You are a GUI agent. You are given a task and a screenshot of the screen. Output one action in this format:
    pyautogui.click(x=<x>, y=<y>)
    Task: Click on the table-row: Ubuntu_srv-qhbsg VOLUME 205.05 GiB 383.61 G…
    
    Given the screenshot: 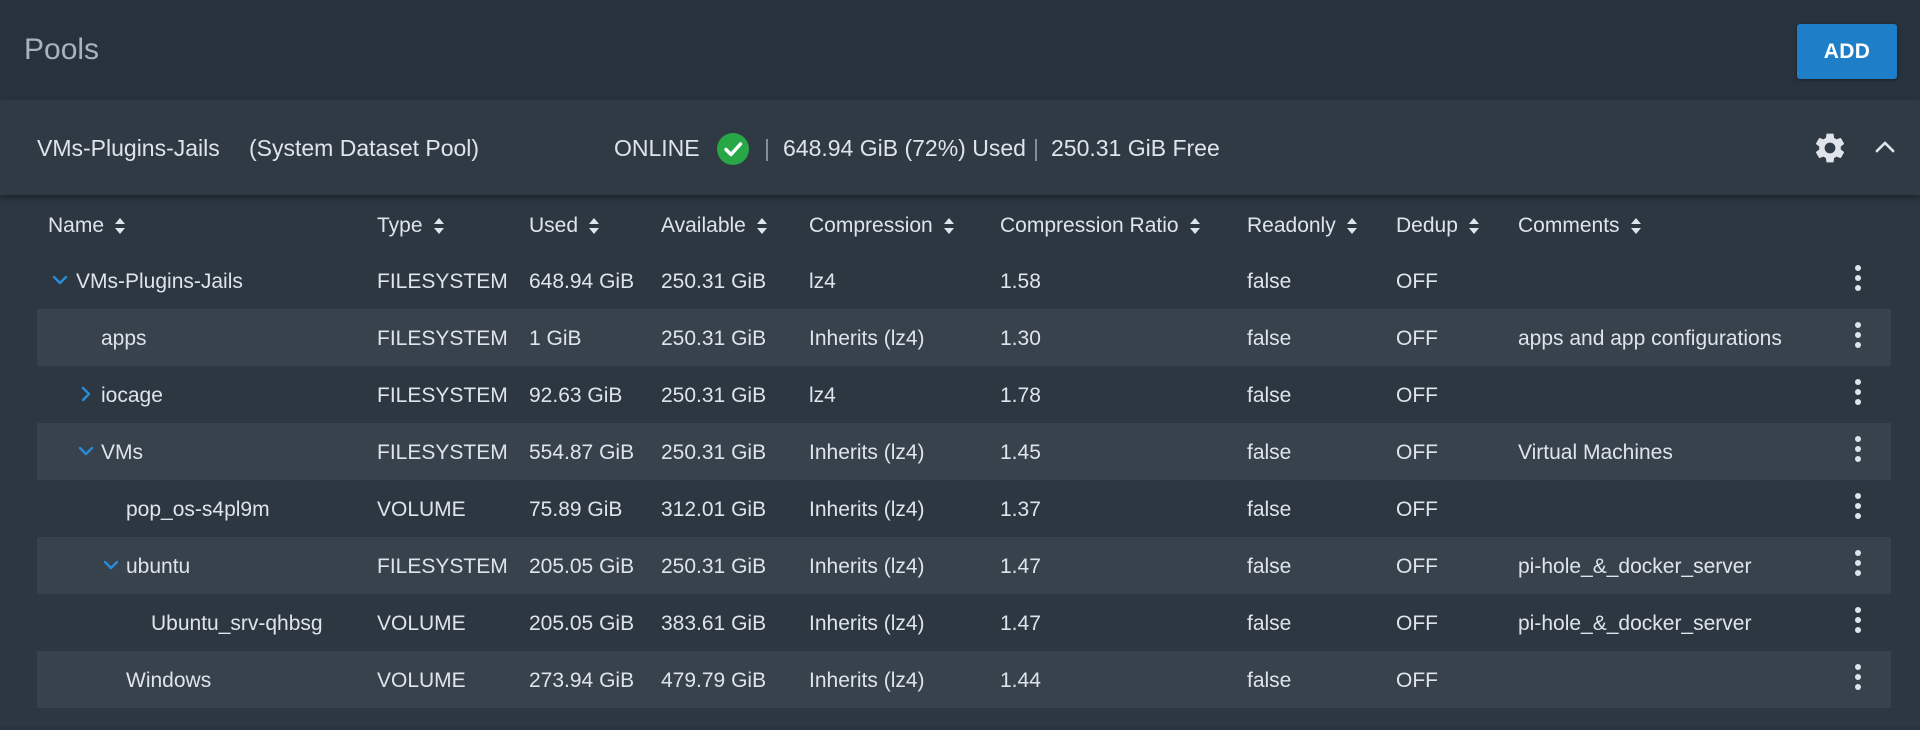 What is the action you would take?
    pyautogui.click(x=964, y=622)
    